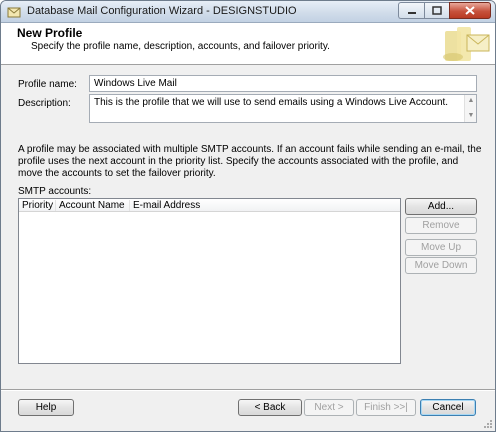 This screenshot has height=432, width=496. Describe the element at coordinates (44, 103) in the screenshot. I see `description-label: Description:` at that location.